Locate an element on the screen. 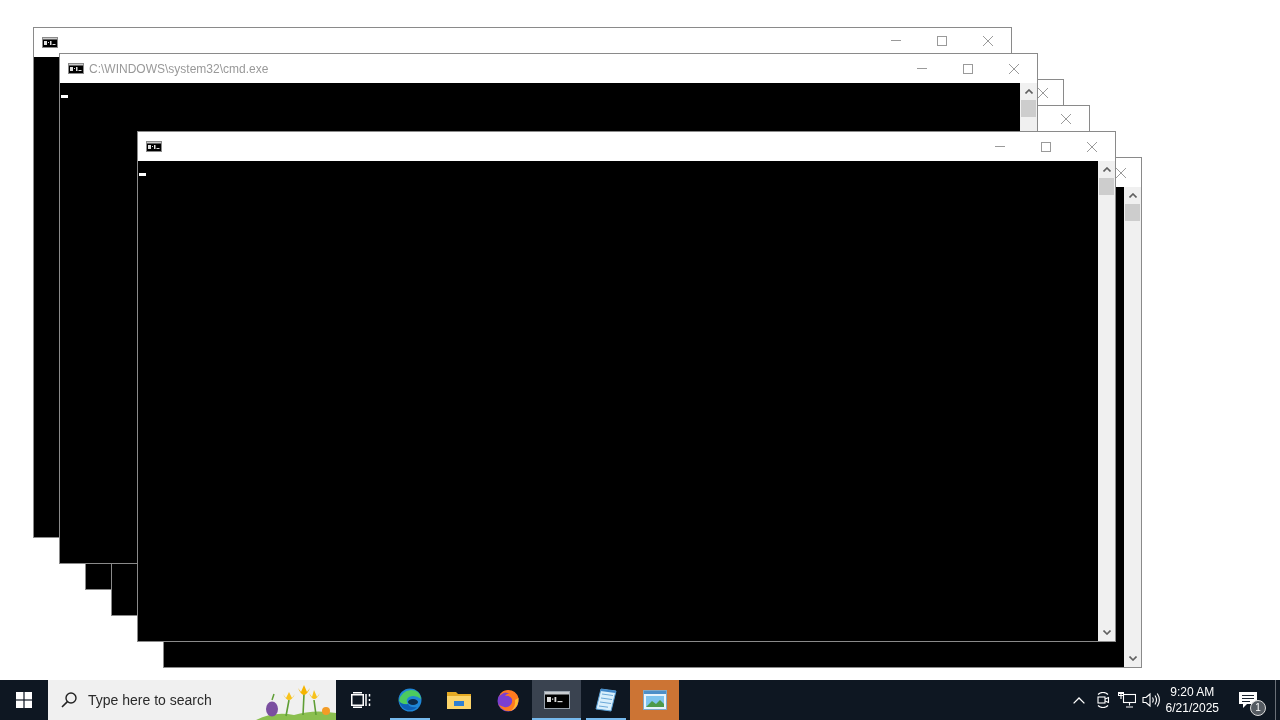  video-camera-icon is located at coordinates (1102, 700).